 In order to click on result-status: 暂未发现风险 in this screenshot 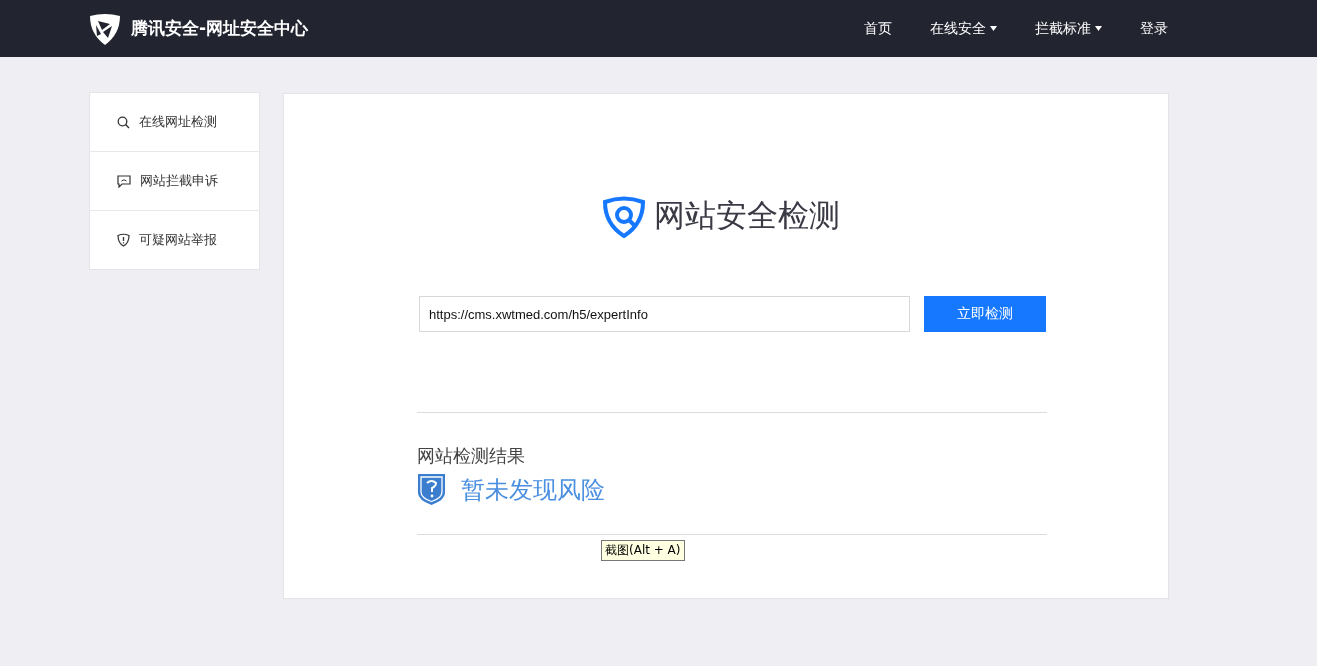, I will do `click(533, 490)`.